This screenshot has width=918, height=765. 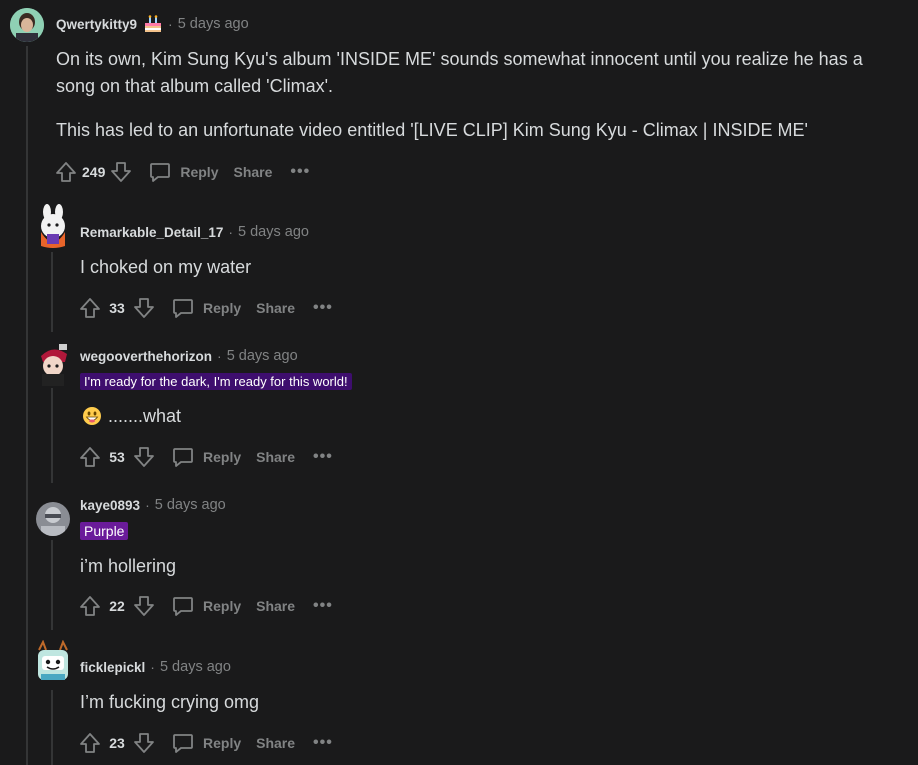 I want to click on vote-score: 249, so click(x=94, y=172).